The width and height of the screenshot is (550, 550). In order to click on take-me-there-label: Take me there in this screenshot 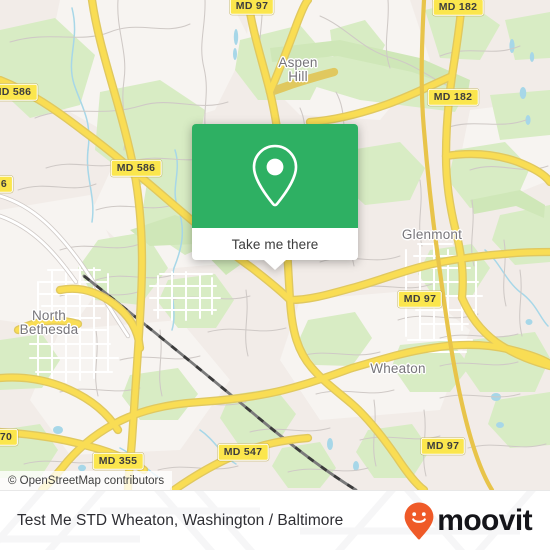, I will do `click(275, 244)`.